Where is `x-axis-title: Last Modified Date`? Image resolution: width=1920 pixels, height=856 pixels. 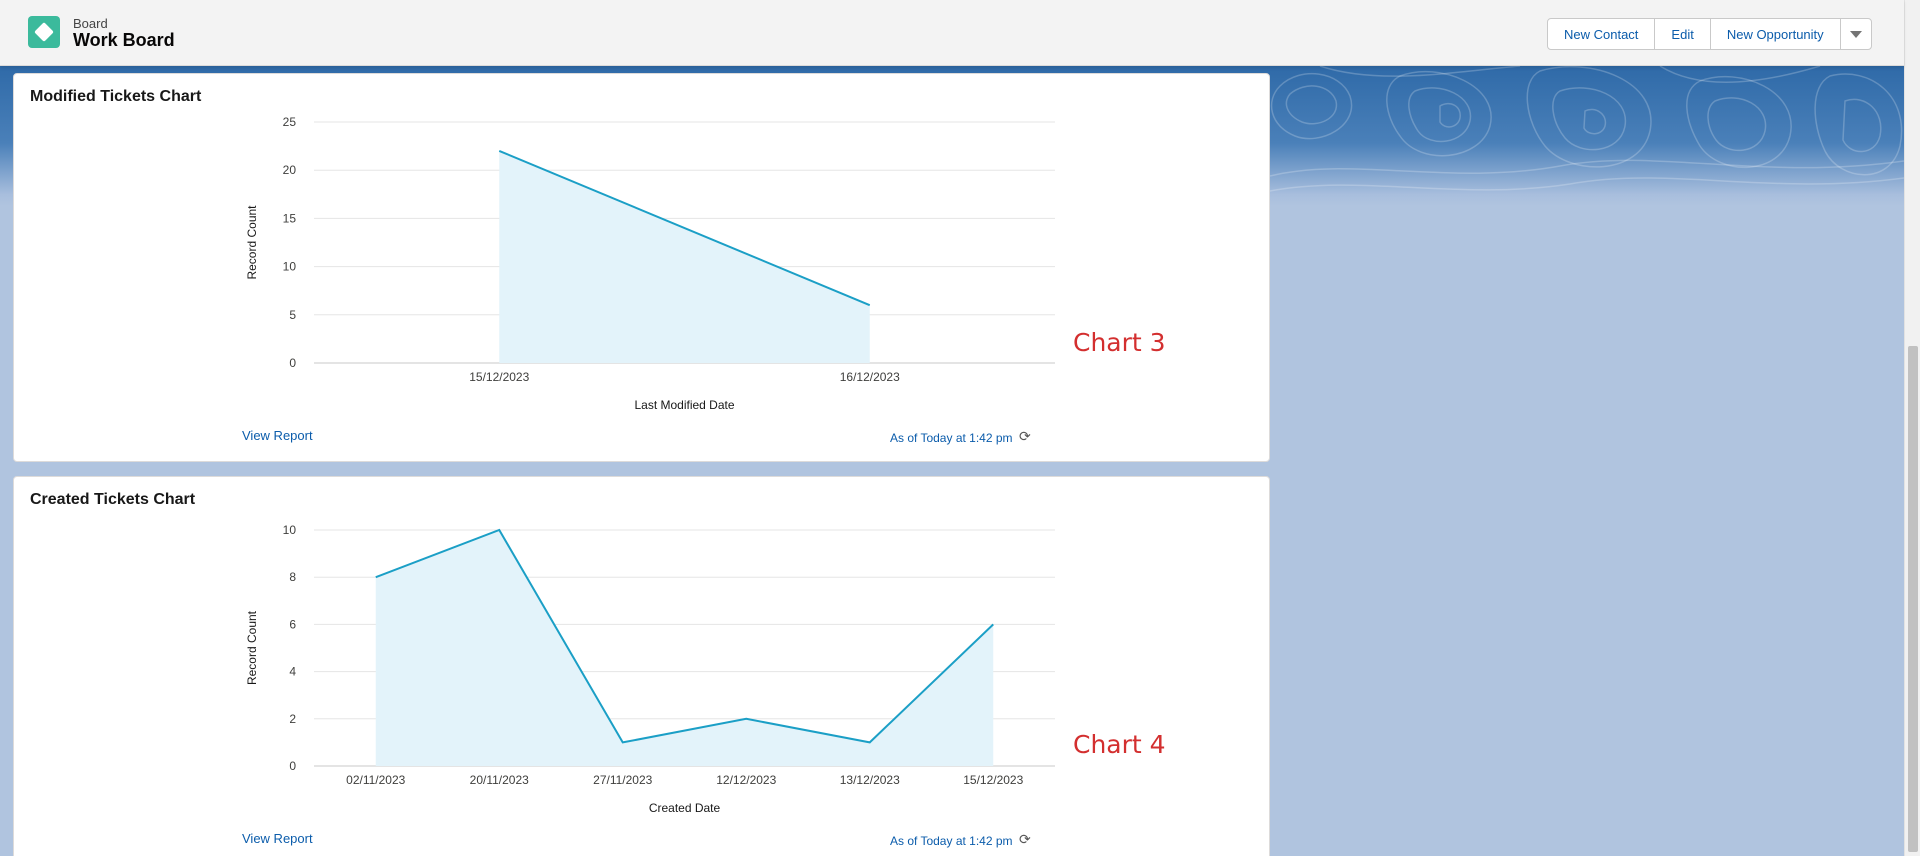
x-axis-title: Last Modified Date is located at coordinates (684, 405).